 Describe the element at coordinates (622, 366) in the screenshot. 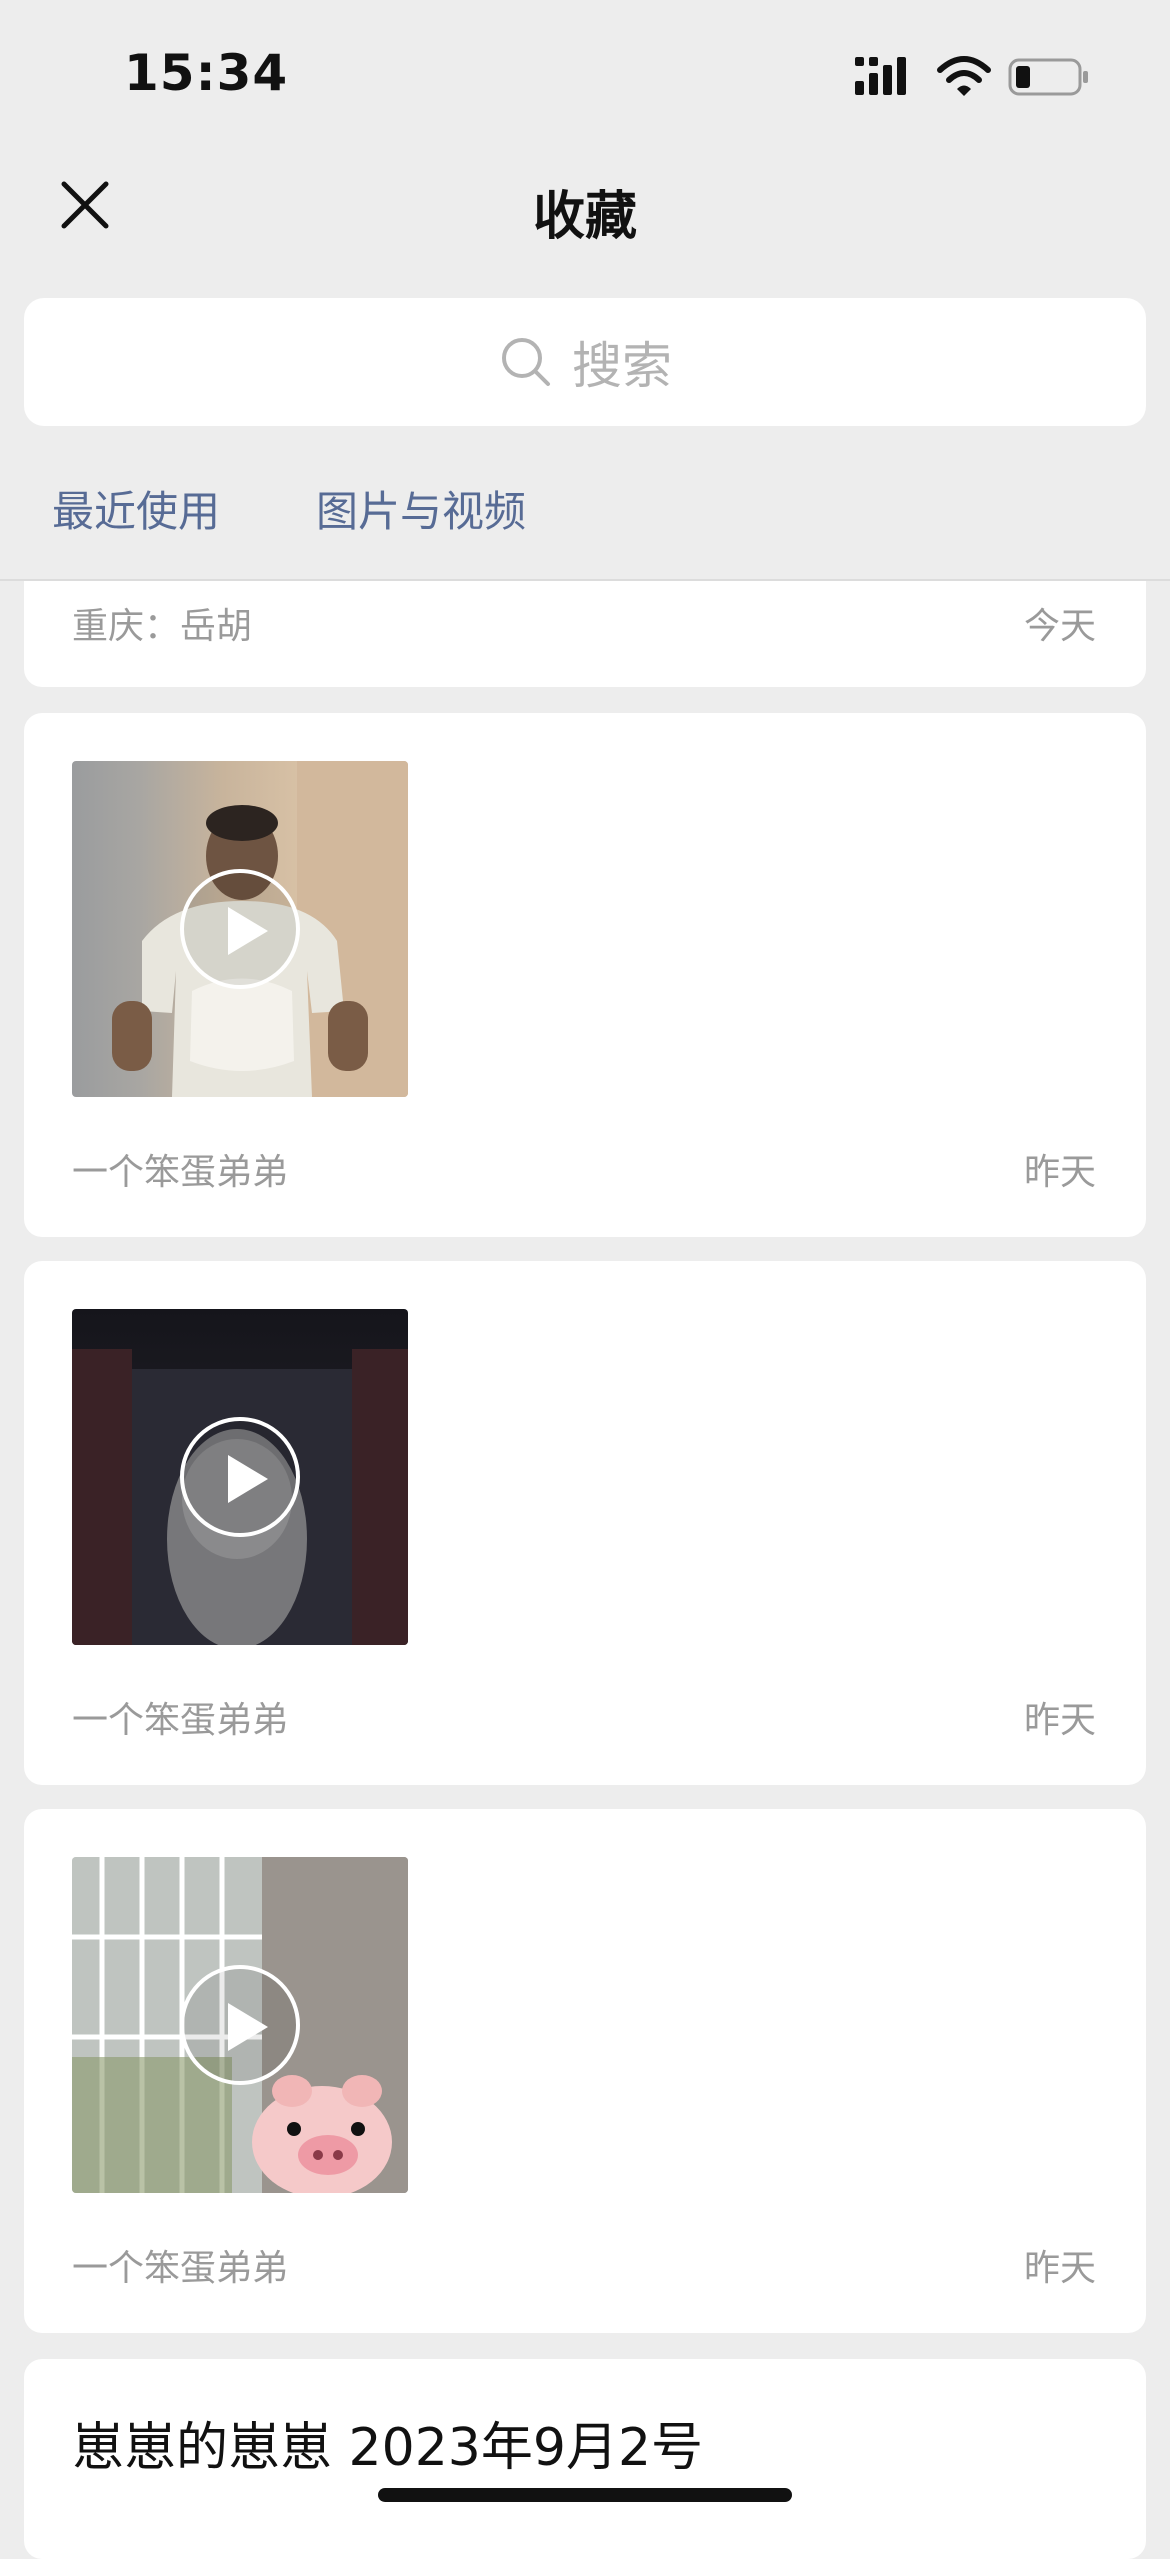

I see `search-placeholder: 搜索` at that location.